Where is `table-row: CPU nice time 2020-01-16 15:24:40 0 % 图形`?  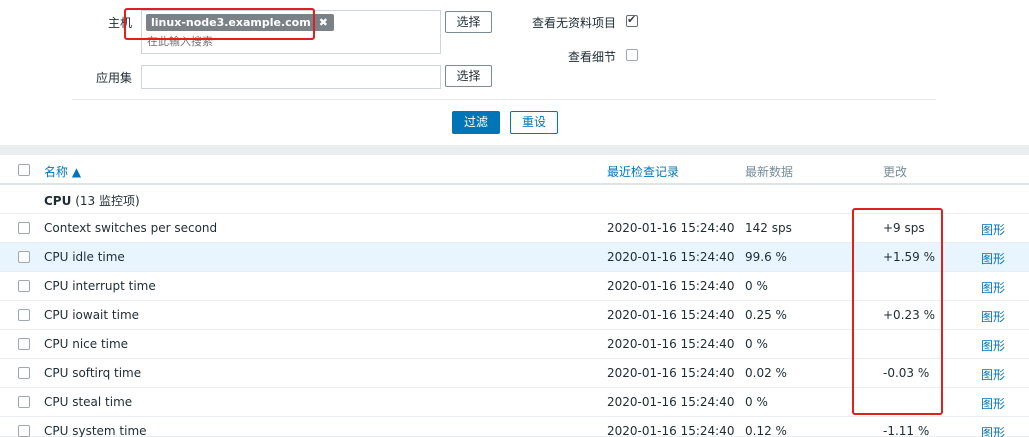
table-row: CPU nice time 2020-01-16 15:24:40 0 % 图形 is located at coordinates (514, 344).